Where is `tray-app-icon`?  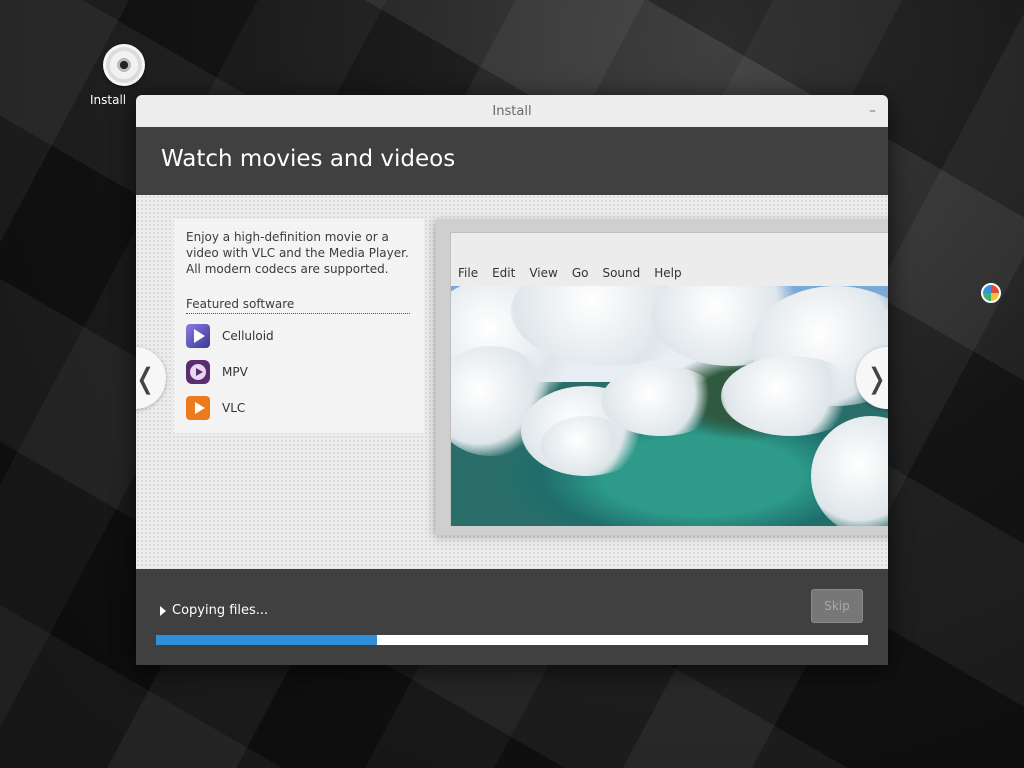
tray-app-icon is located at coordinates (991, 293).